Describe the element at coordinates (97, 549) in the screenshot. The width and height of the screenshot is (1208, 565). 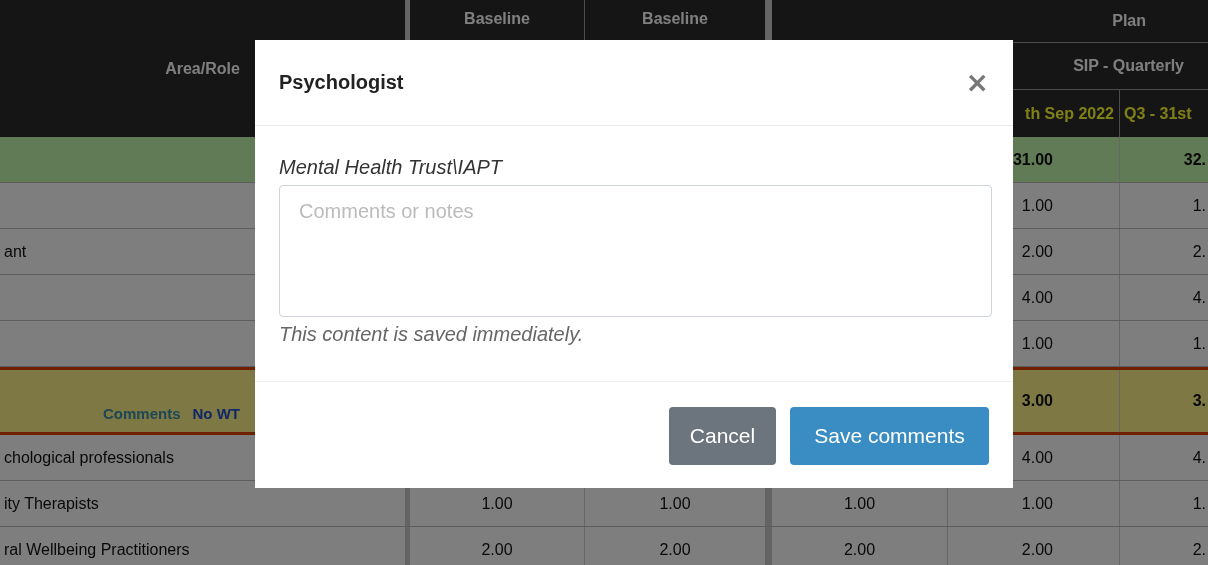
I see `role-name: ral Wellbeing Practitioners` at that location.